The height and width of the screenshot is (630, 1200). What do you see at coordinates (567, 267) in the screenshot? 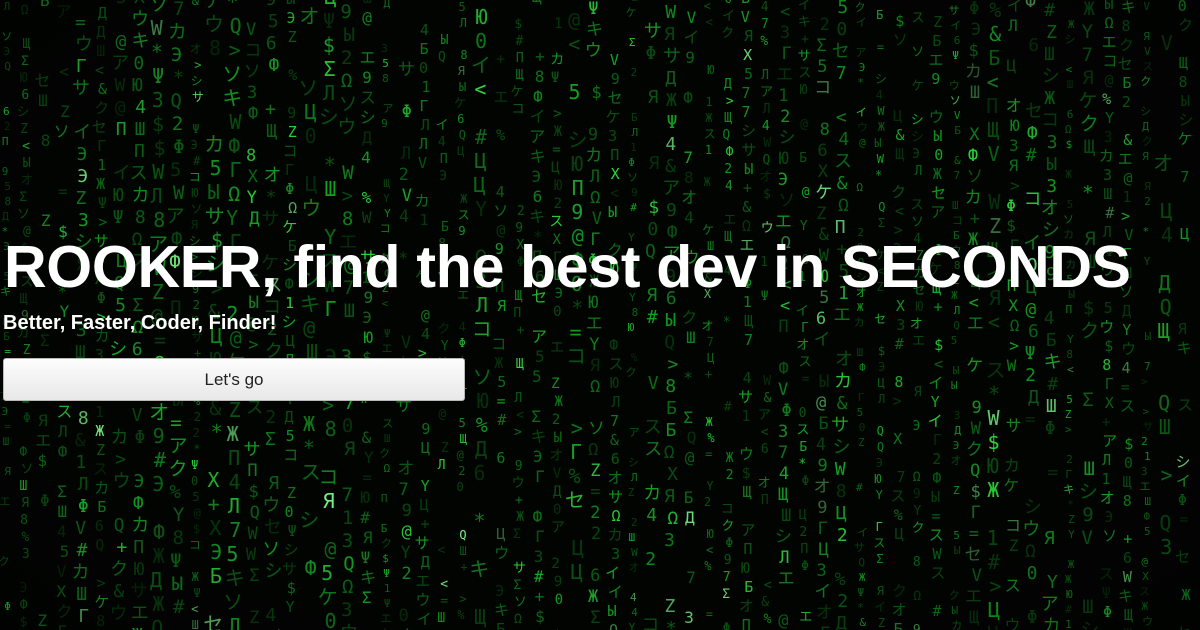
I see `hero-headline: ROOKER, find the best dev in SECONDS` at bounding box center [567, 267].